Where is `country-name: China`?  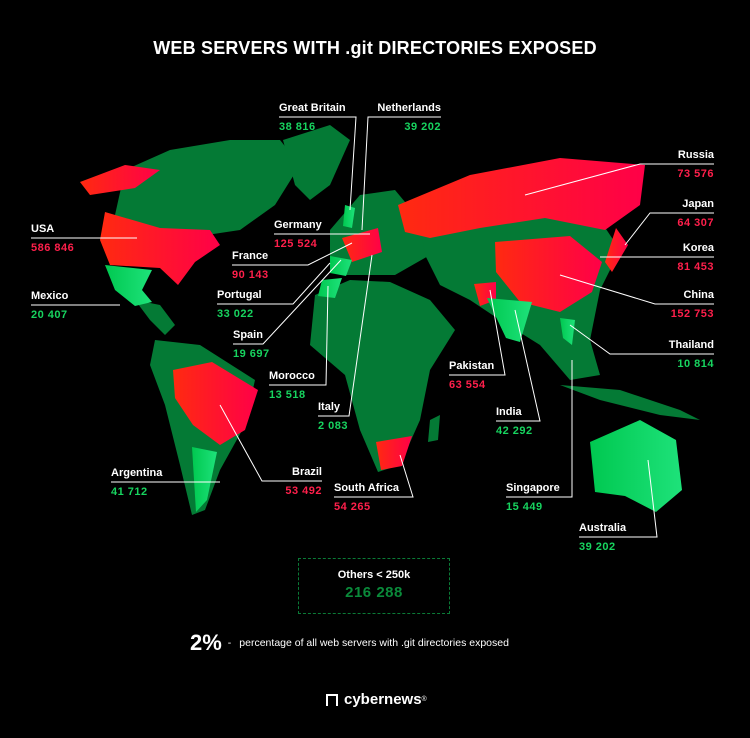
country-name: China is located at coordinates (698, 295).